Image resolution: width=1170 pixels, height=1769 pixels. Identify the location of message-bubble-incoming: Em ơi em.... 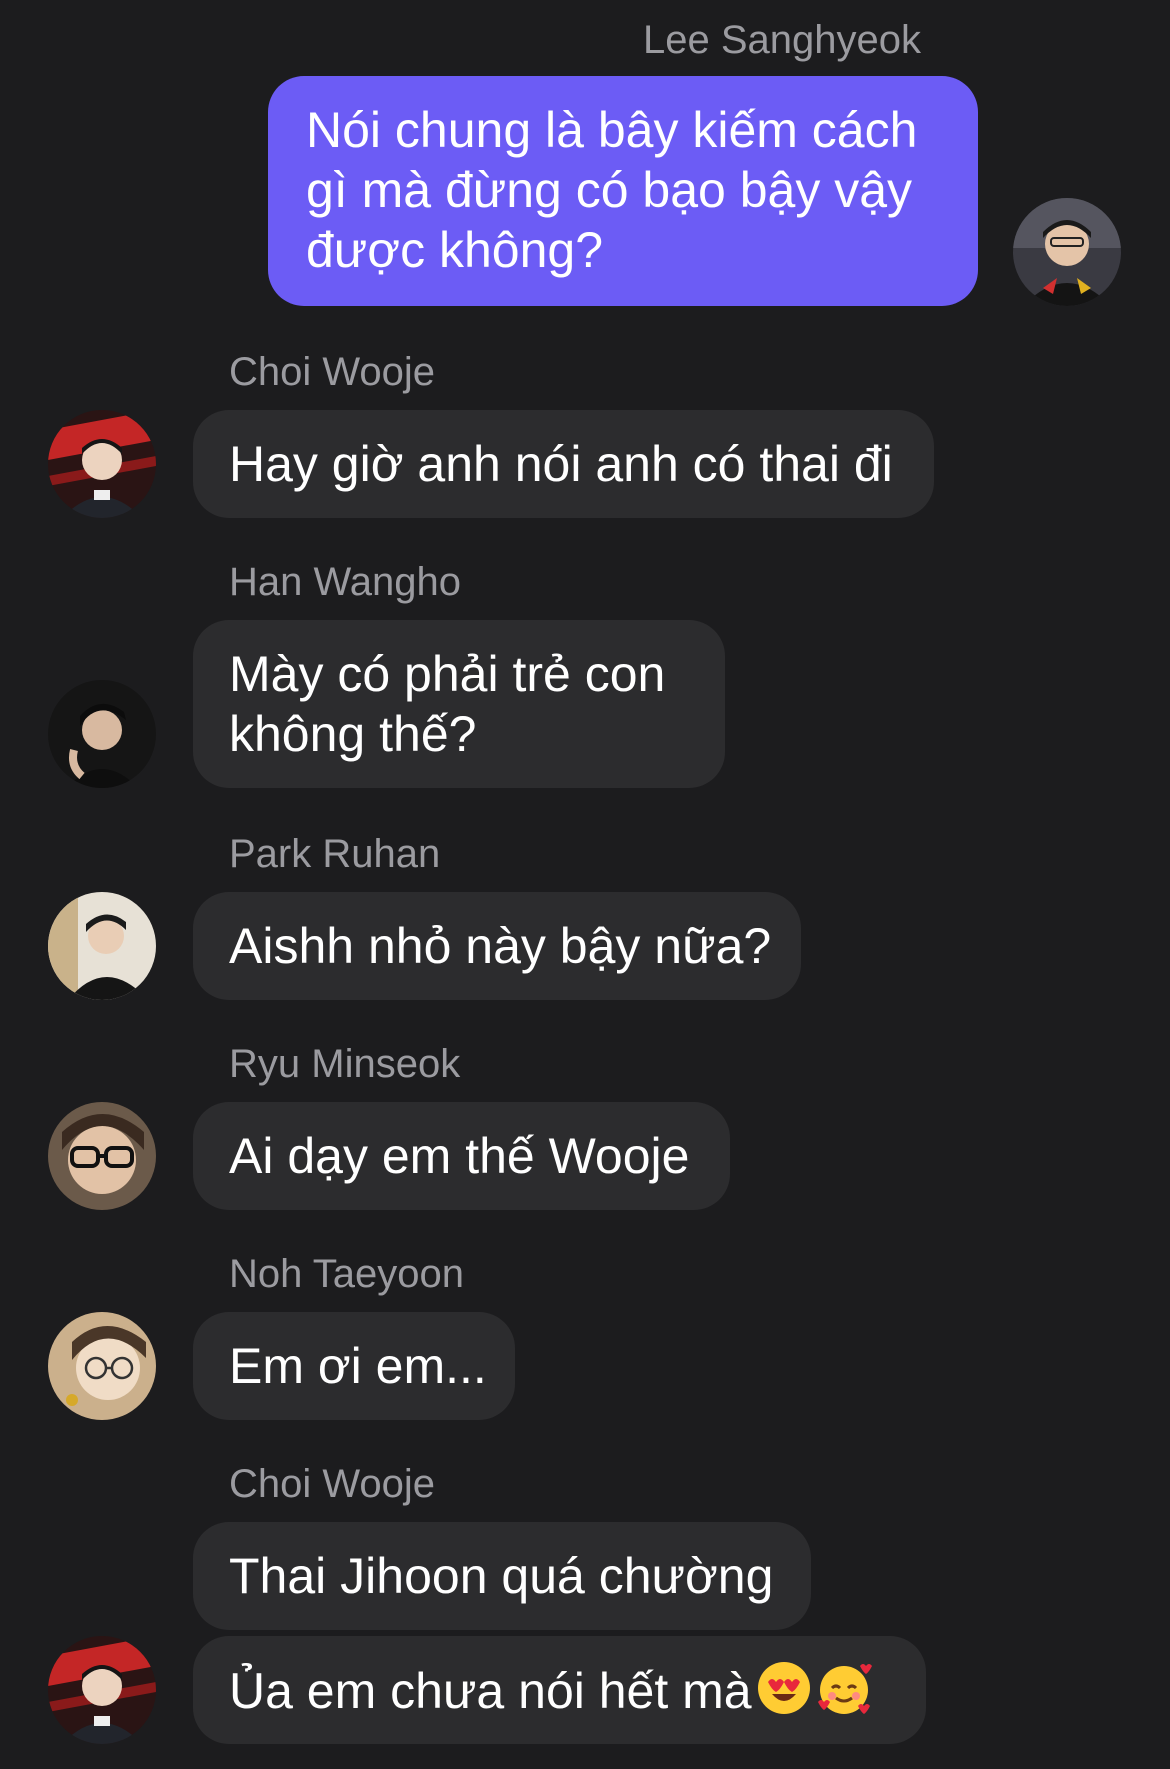
(354, 1366).